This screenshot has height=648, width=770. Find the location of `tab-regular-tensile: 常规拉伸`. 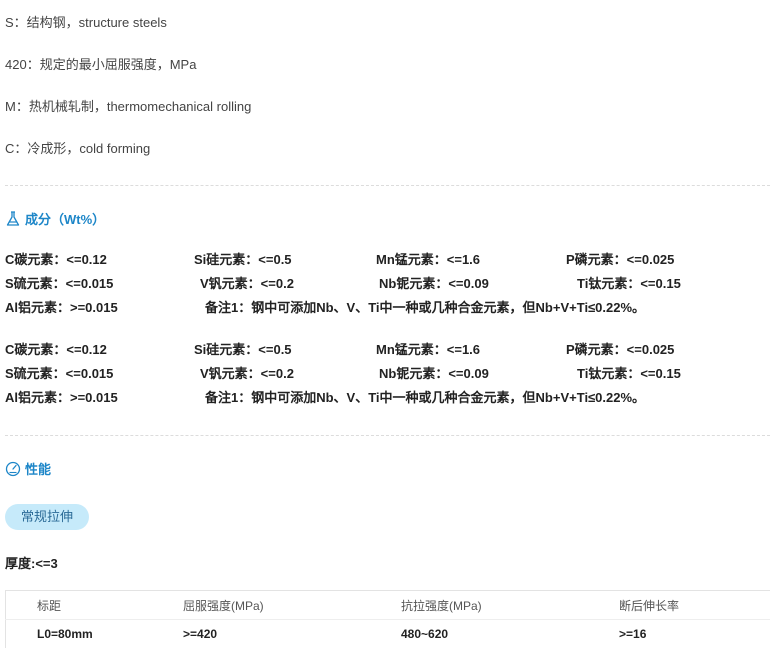

tab-regular-tensile: 常规拉伸 is located at coordinates (47, 517).